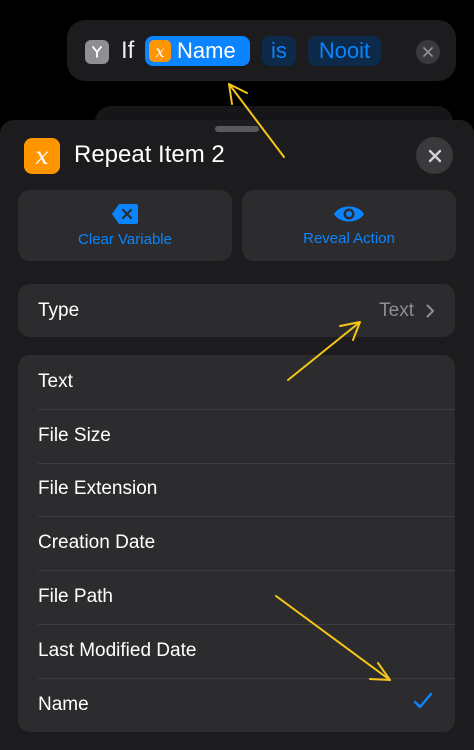 This screenshot has width=474, height=750. Describe the element at coordinates (149, 154) in the screenshot. I see `sheet-title: Repeat Item 2` at that location.